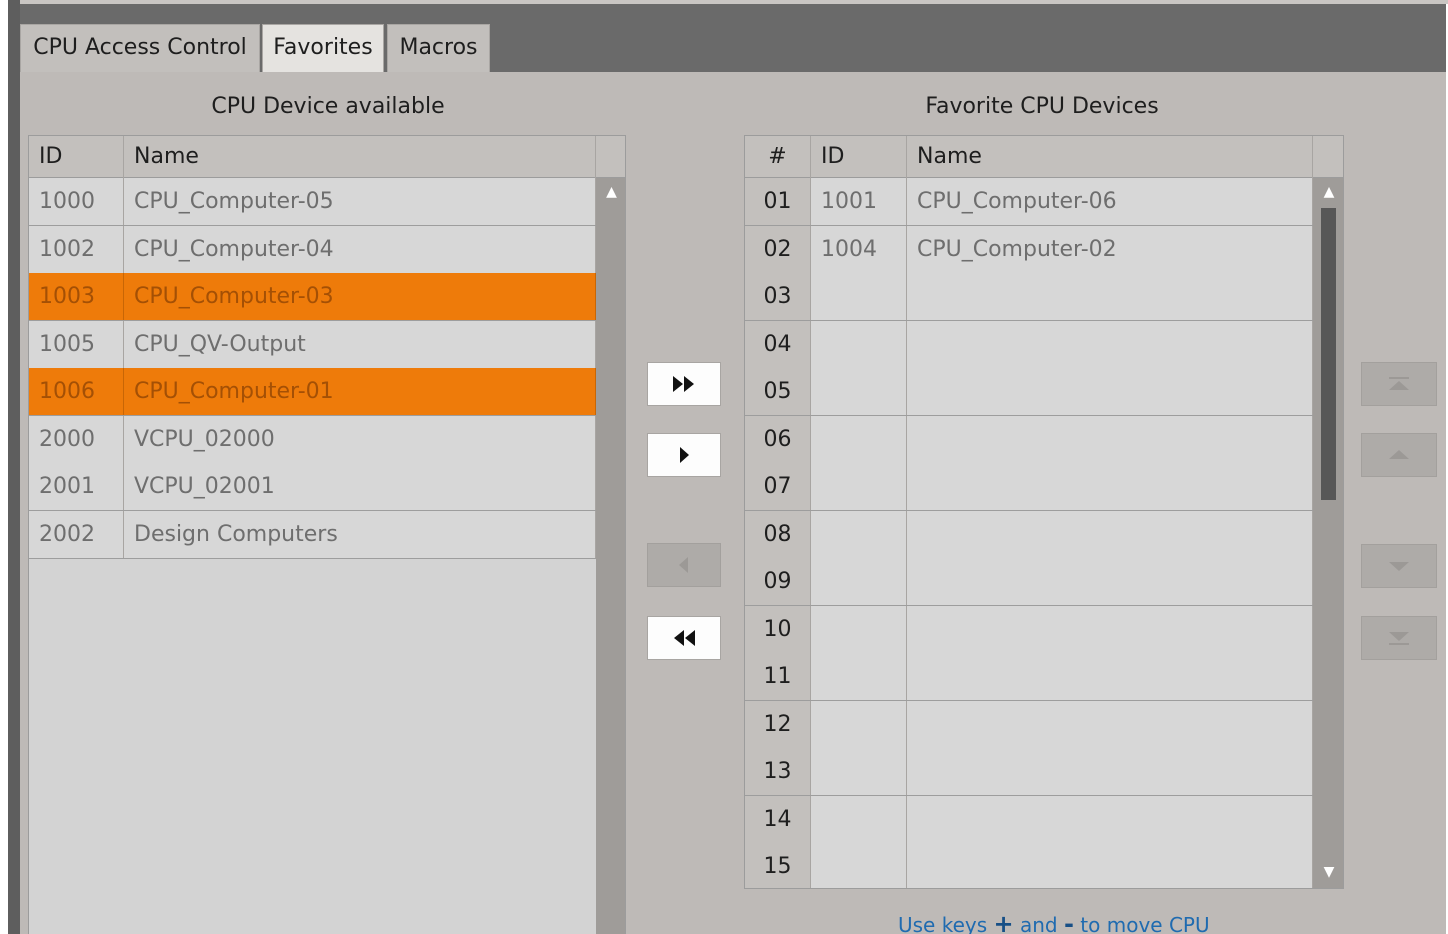  Describe the element at coordinates (1328, 354) in the screenshot. I see `scrollbar-thumb` at that location.